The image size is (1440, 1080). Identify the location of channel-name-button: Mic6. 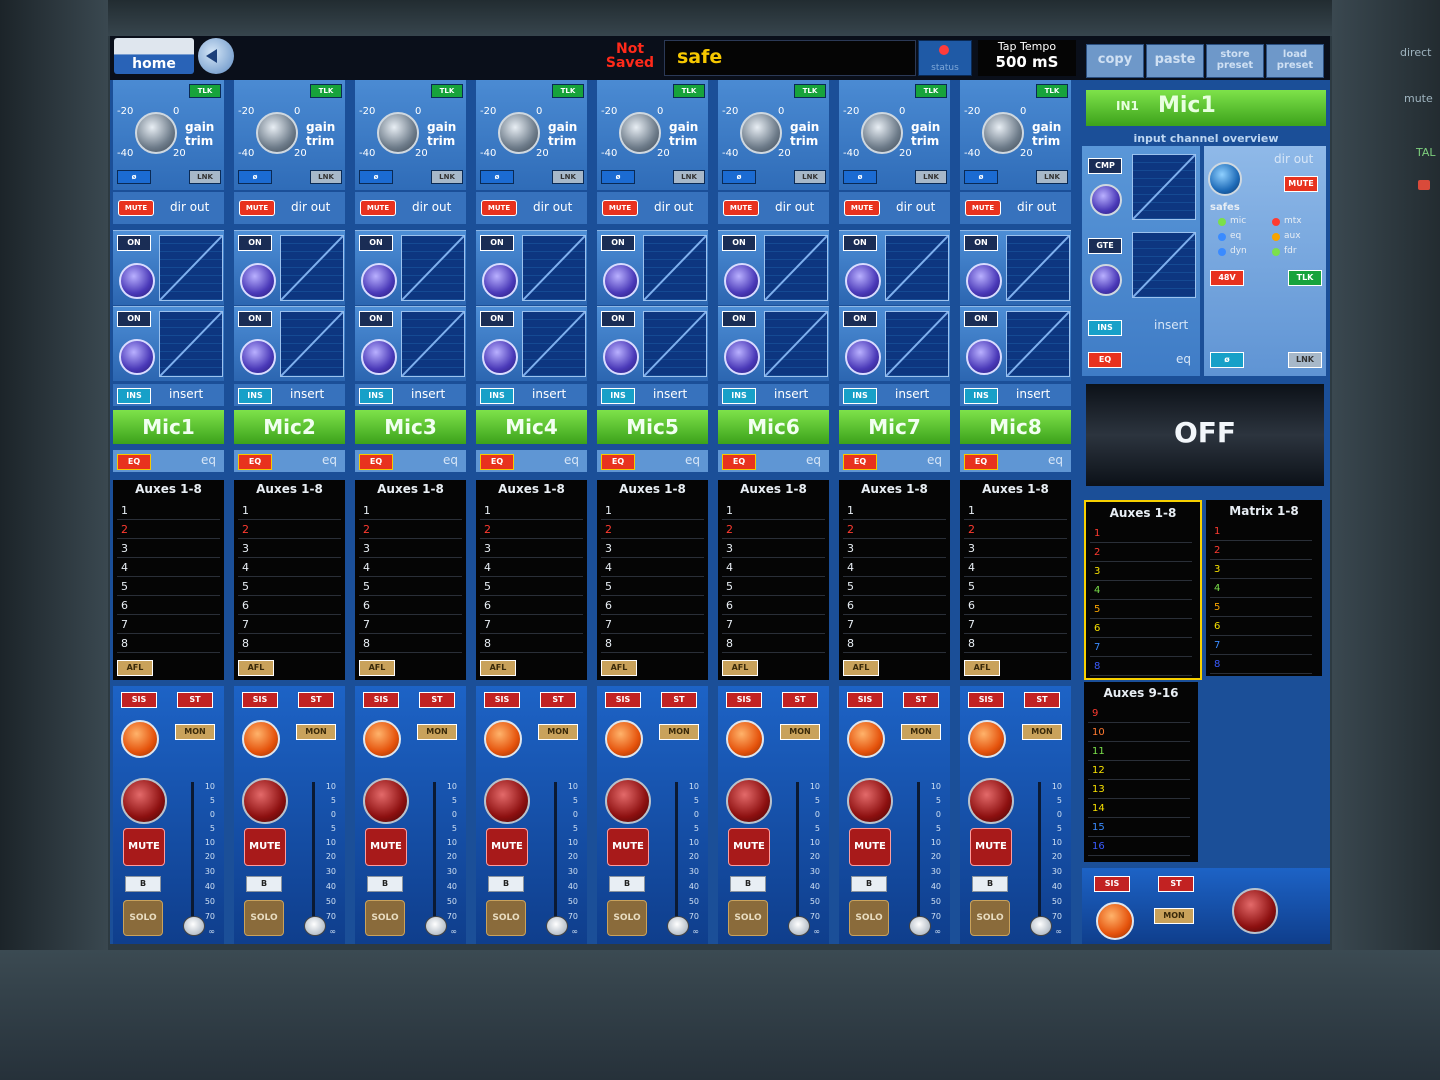
(773, 427).